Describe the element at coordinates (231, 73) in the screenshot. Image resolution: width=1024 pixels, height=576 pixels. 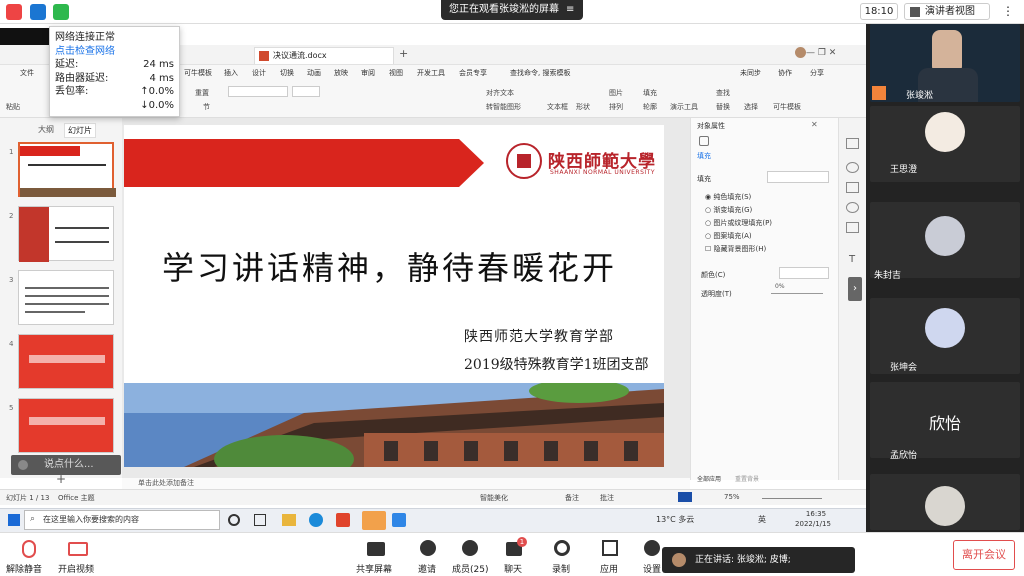
I see `menu-insert: 插入` at that location.